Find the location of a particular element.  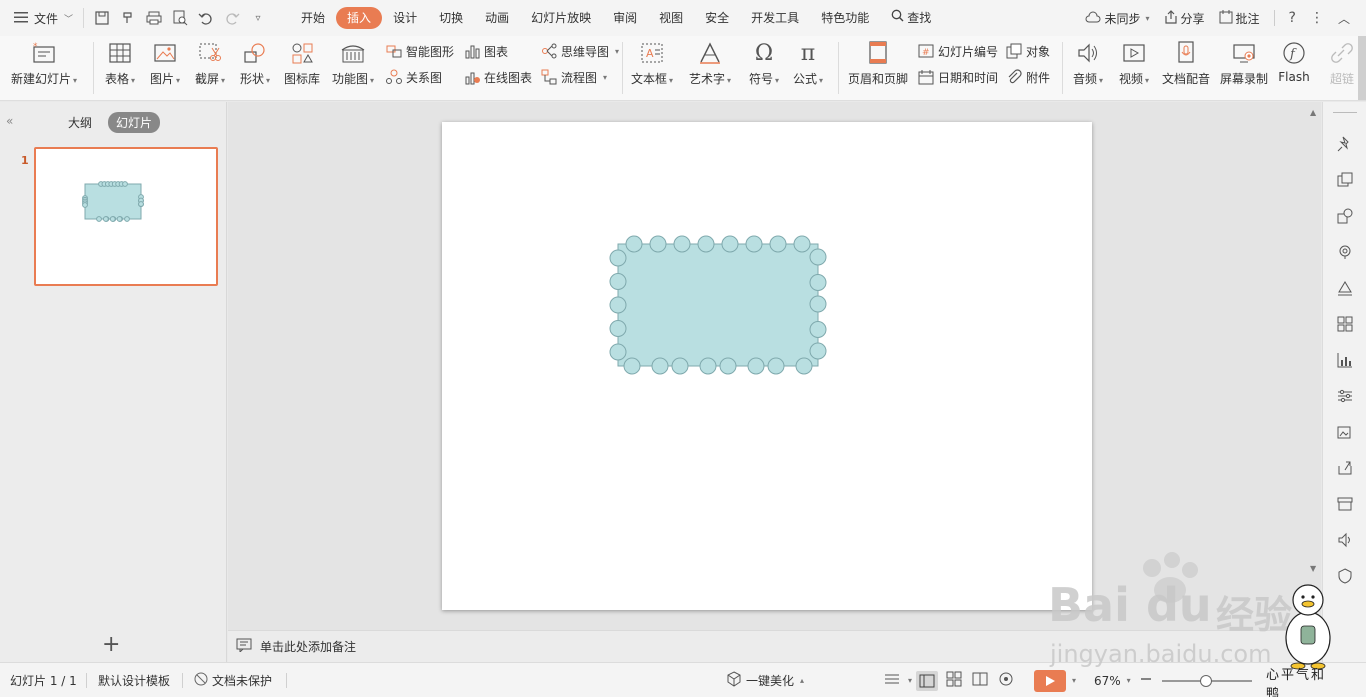

beautify-button: 一键美化 ▴ is located at coordinates (765, 680).